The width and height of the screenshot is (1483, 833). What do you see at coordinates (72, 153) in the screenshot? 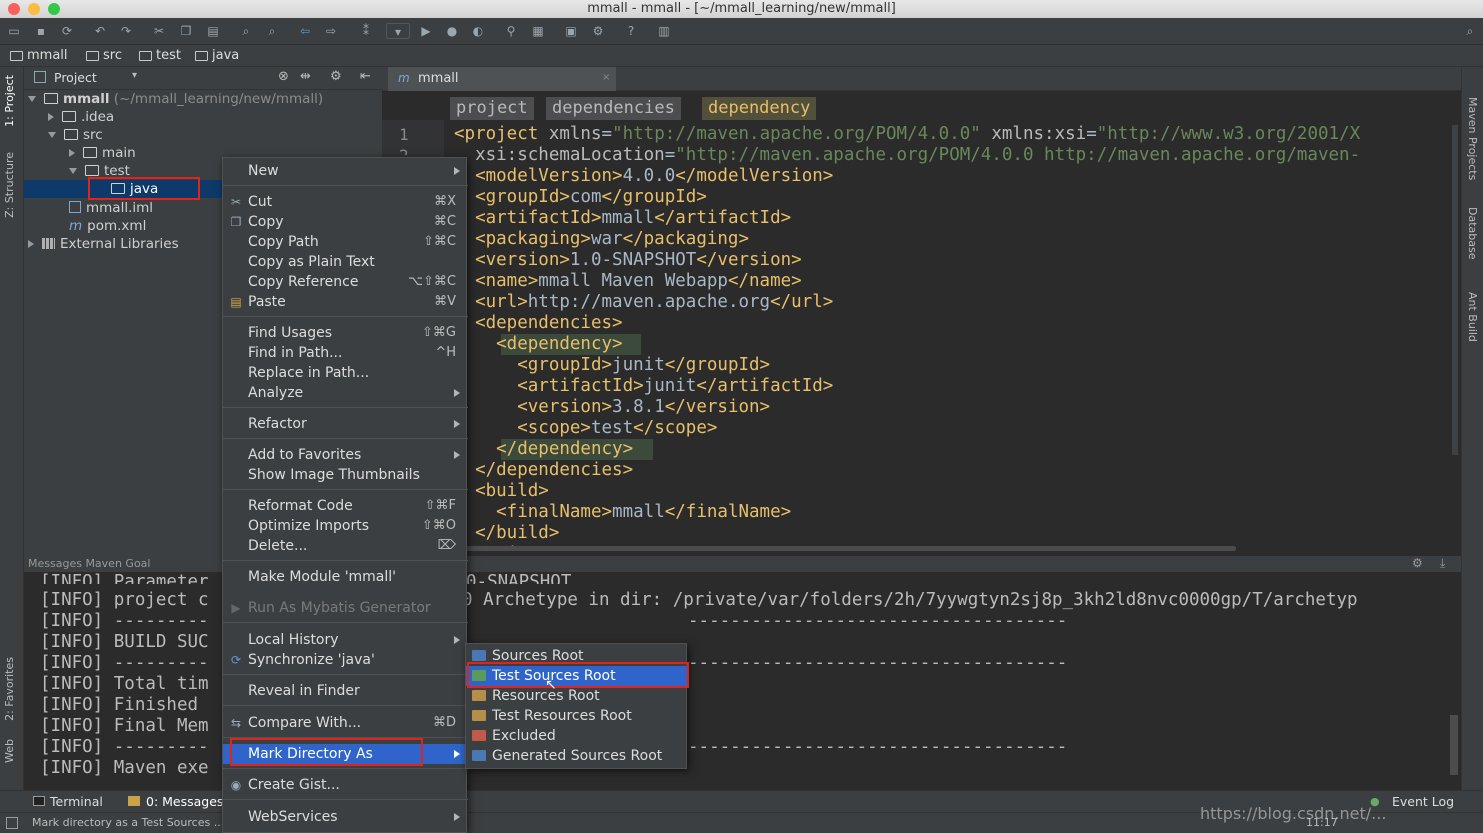
I see `collapsed-arrow-icon` at bounding box center [72, 153].